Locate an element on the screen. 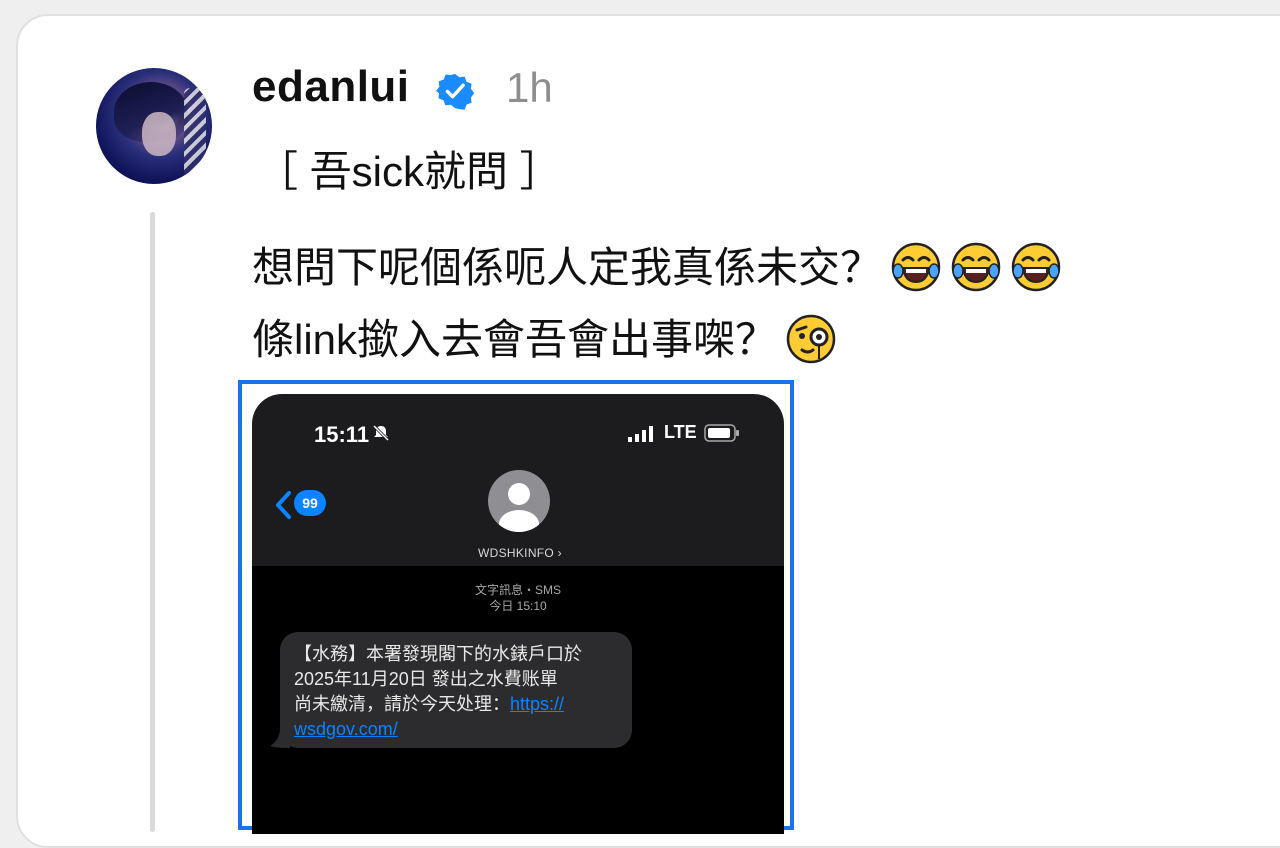 The height and width of the screenshot is (848, 1280). contact-name: WDSHKINFO › is located at coordinates (520, 553).